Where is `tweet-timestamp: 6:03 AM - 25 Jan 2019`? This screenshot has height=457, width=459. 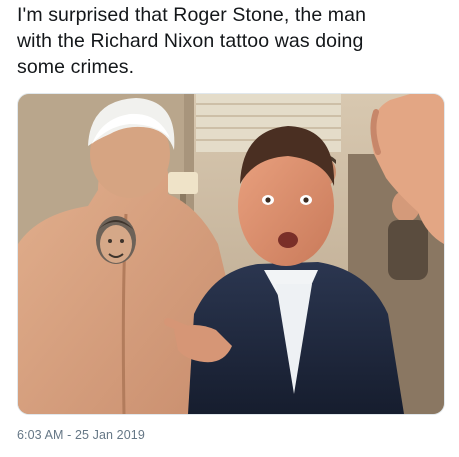
tweet-timestamp: 6:03 AM - 25 Jan 2019 is located at coordinates (81, 435).